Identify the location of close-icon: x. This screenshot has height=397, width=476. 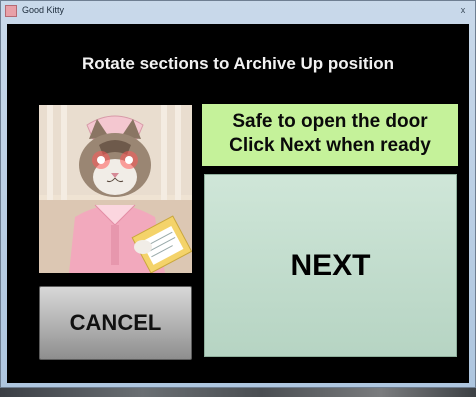
(463, 10).